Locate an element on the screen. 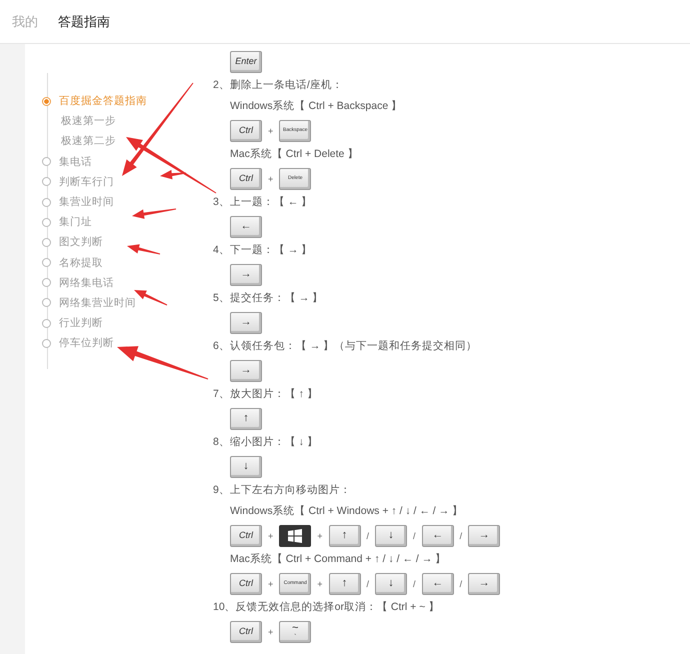  sidebar-item: 图文判断 is located at coordinates (81, 242).